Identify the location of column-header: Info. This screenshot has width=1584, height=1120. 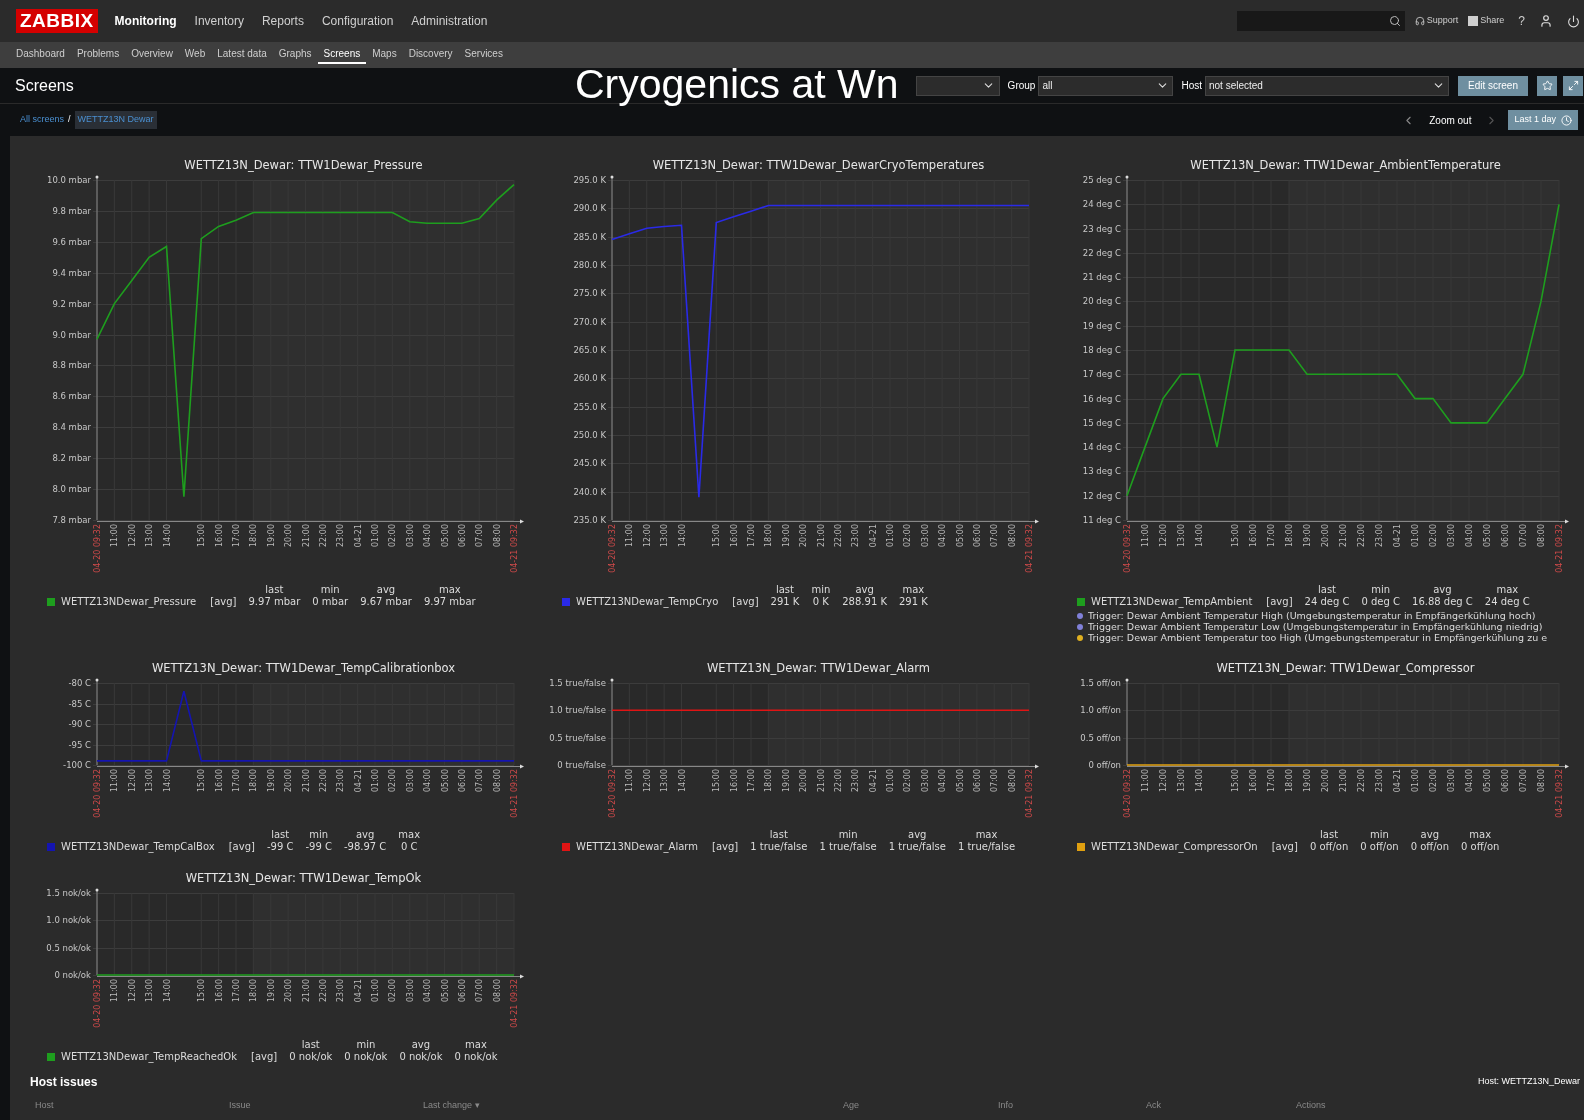
(1072, 1106).